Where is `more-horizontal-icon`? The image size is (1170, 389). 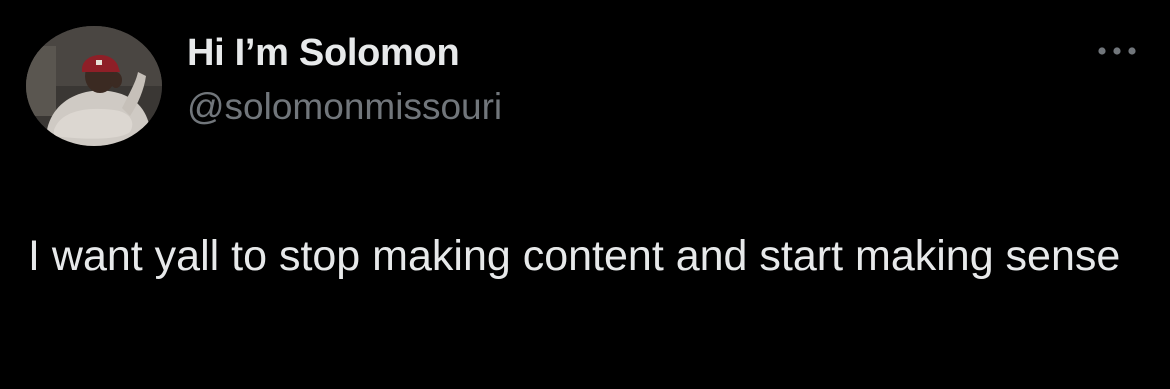 more-horizontal-icon is located at coordinates (1117, 51).